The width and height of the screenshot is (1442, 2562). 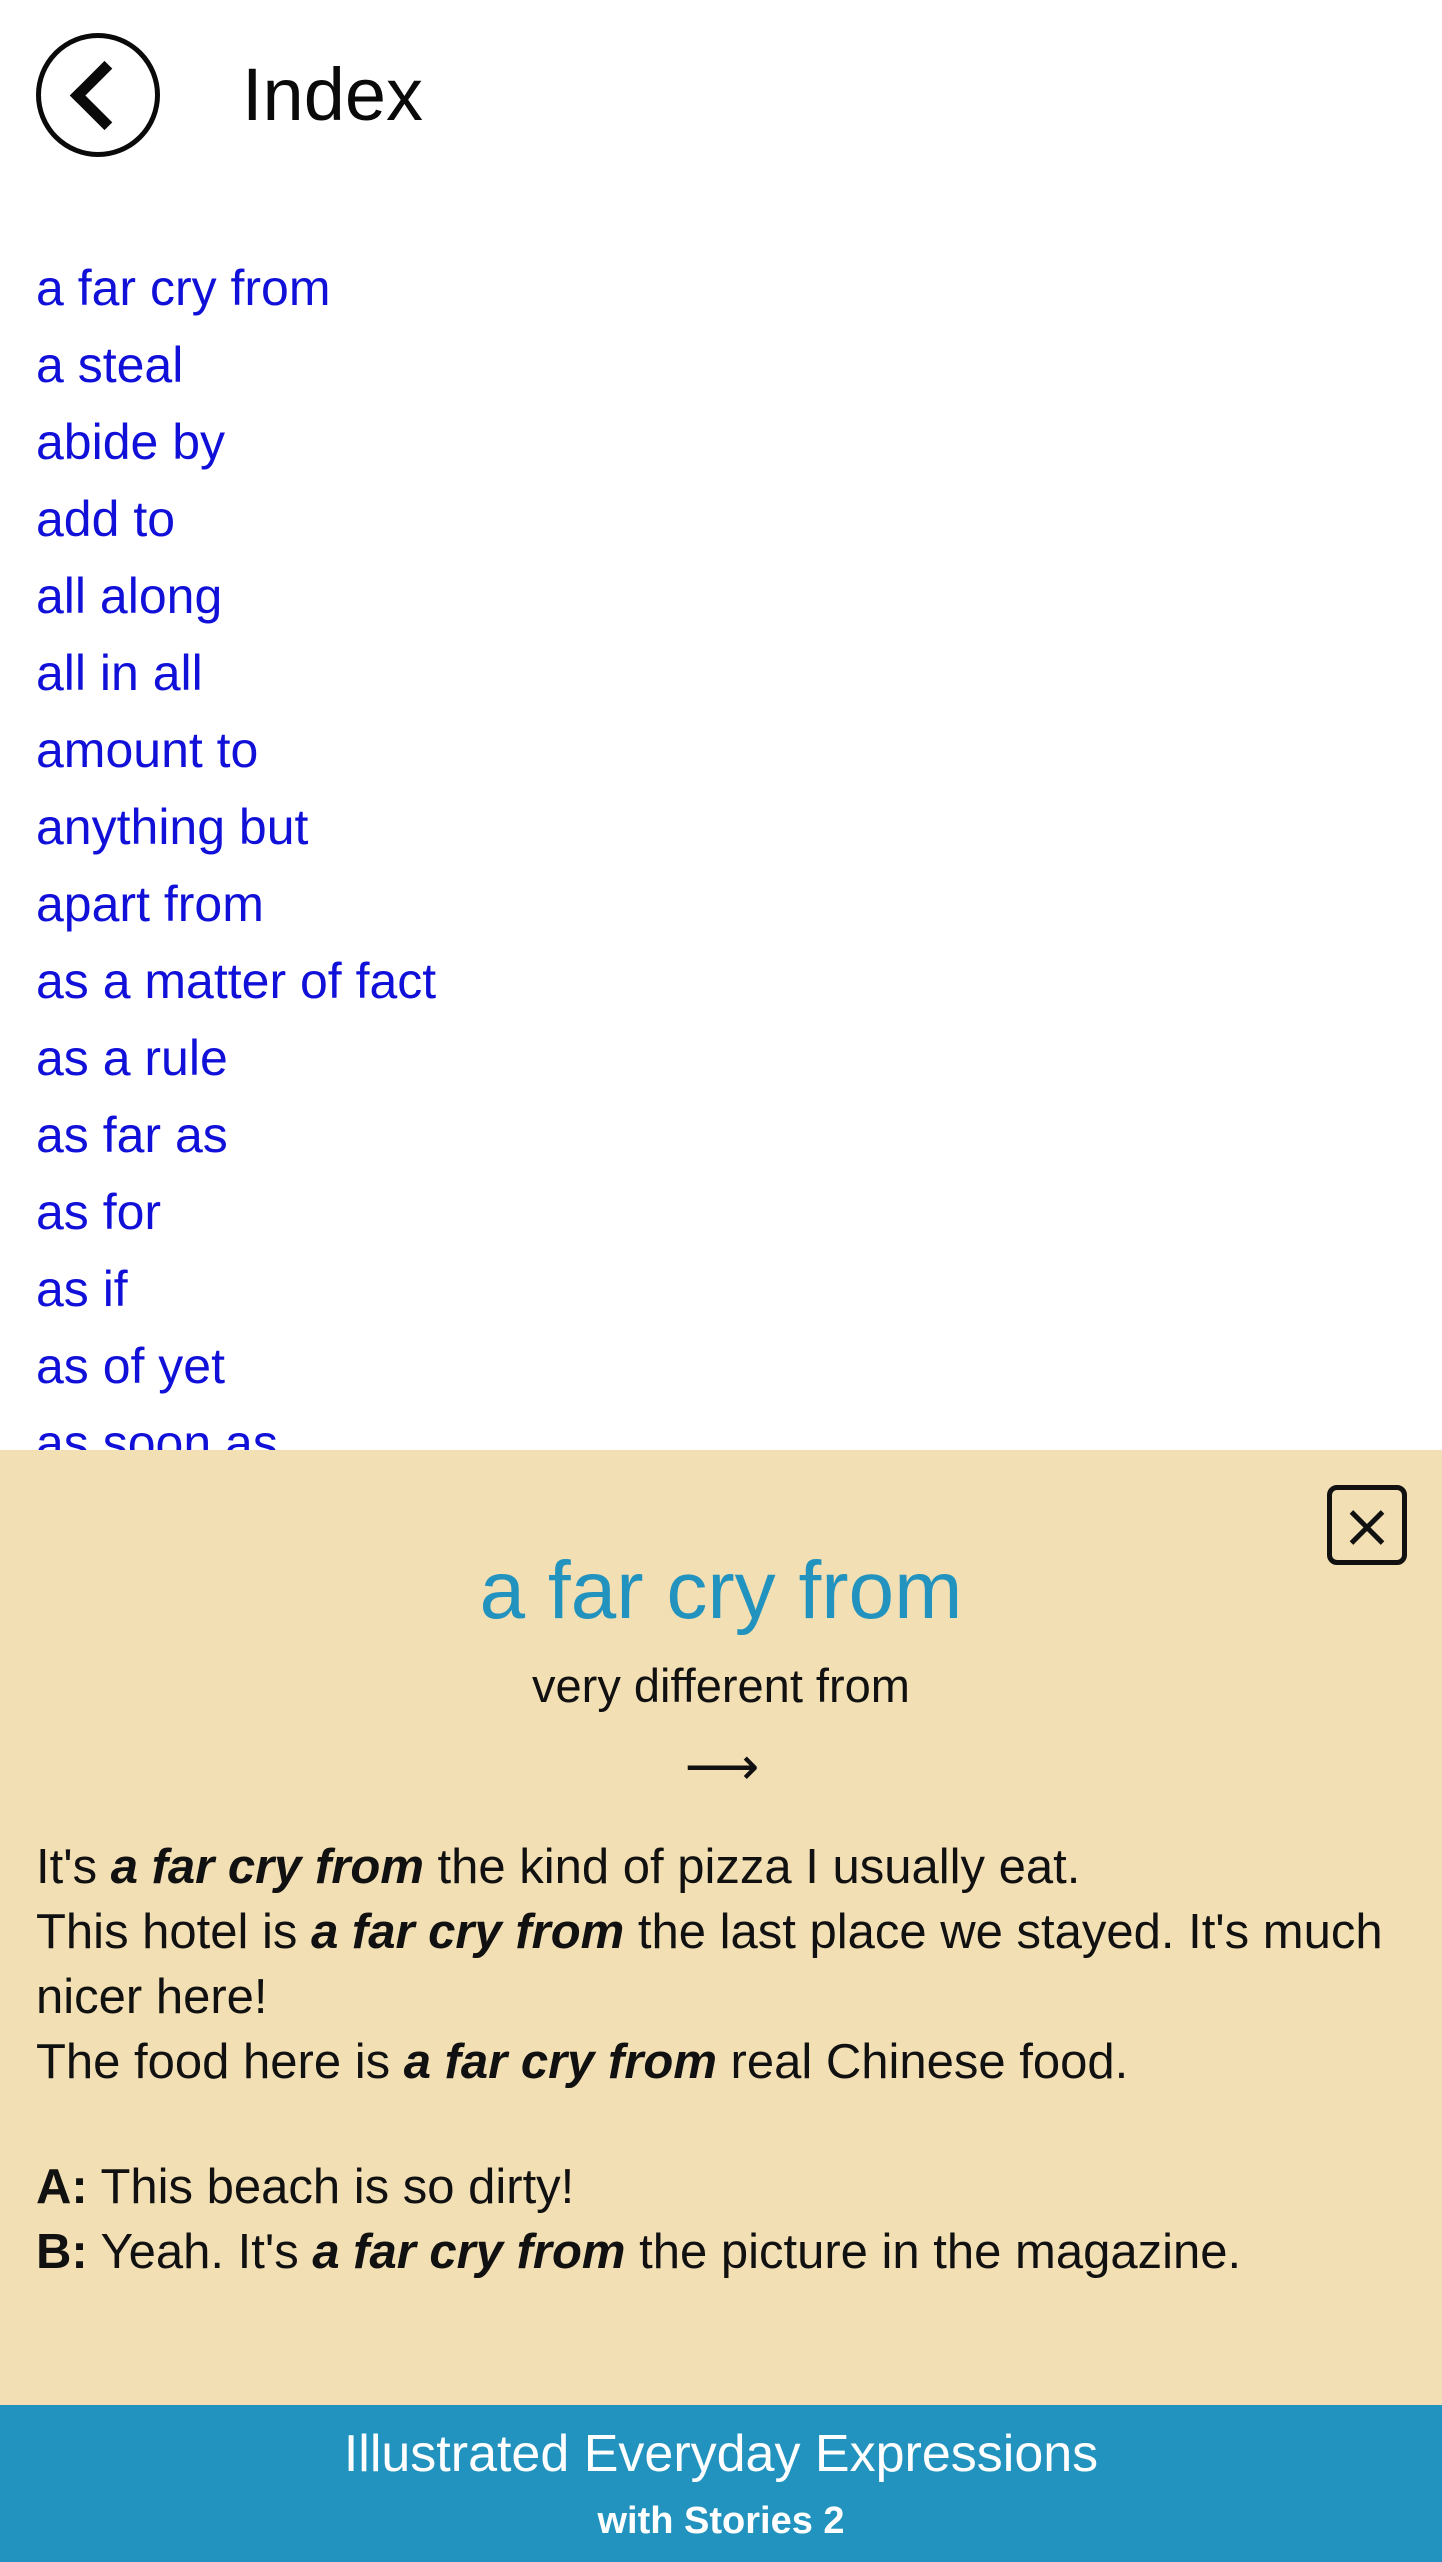 I want to click on index-item: as if, so click(x=721, y=1289).